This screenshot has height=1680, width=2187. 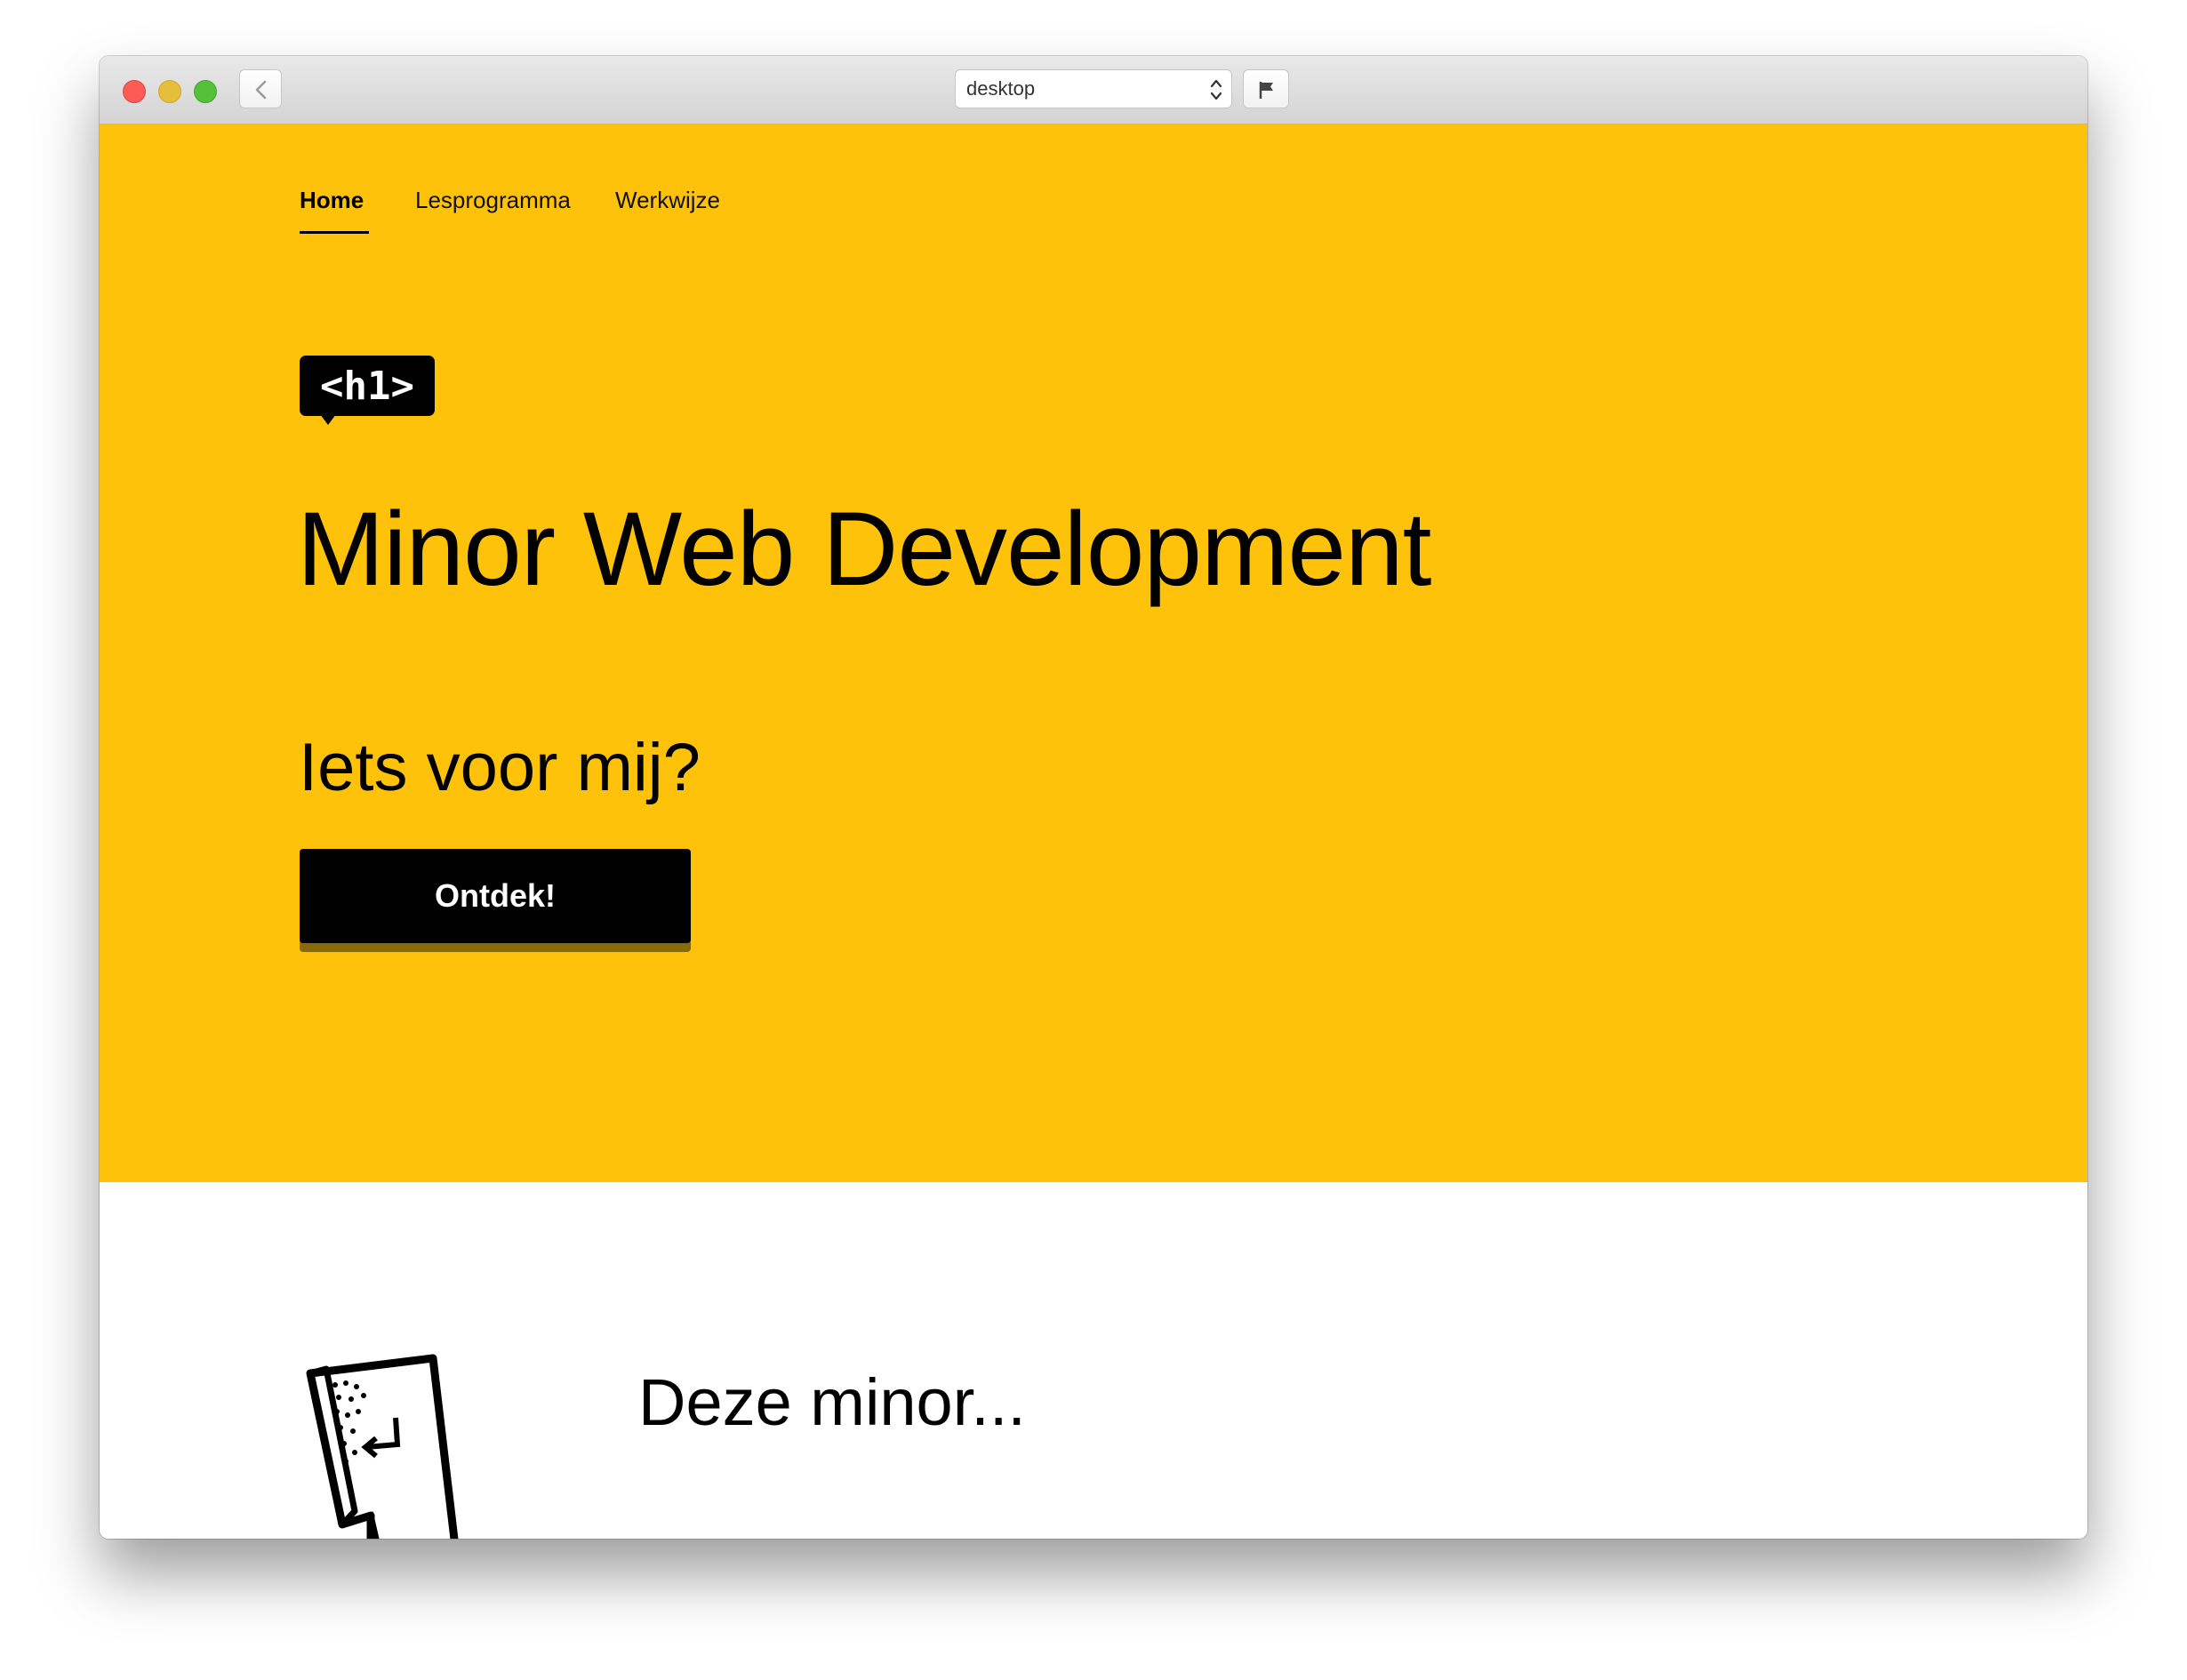 I want to click on flag-icon, so click(x=1266, y=90).